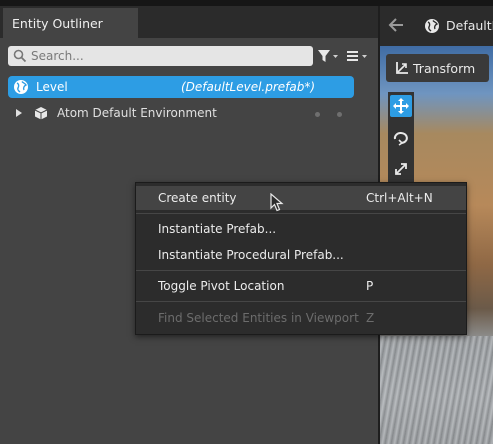 The height and width of the screenshot is (444, 493). What do you see at coordinates (258, 318) in the screenshot?
I see `menu-item-label: Find Selected Entities in Viewport` at bounding box center [258, 318].